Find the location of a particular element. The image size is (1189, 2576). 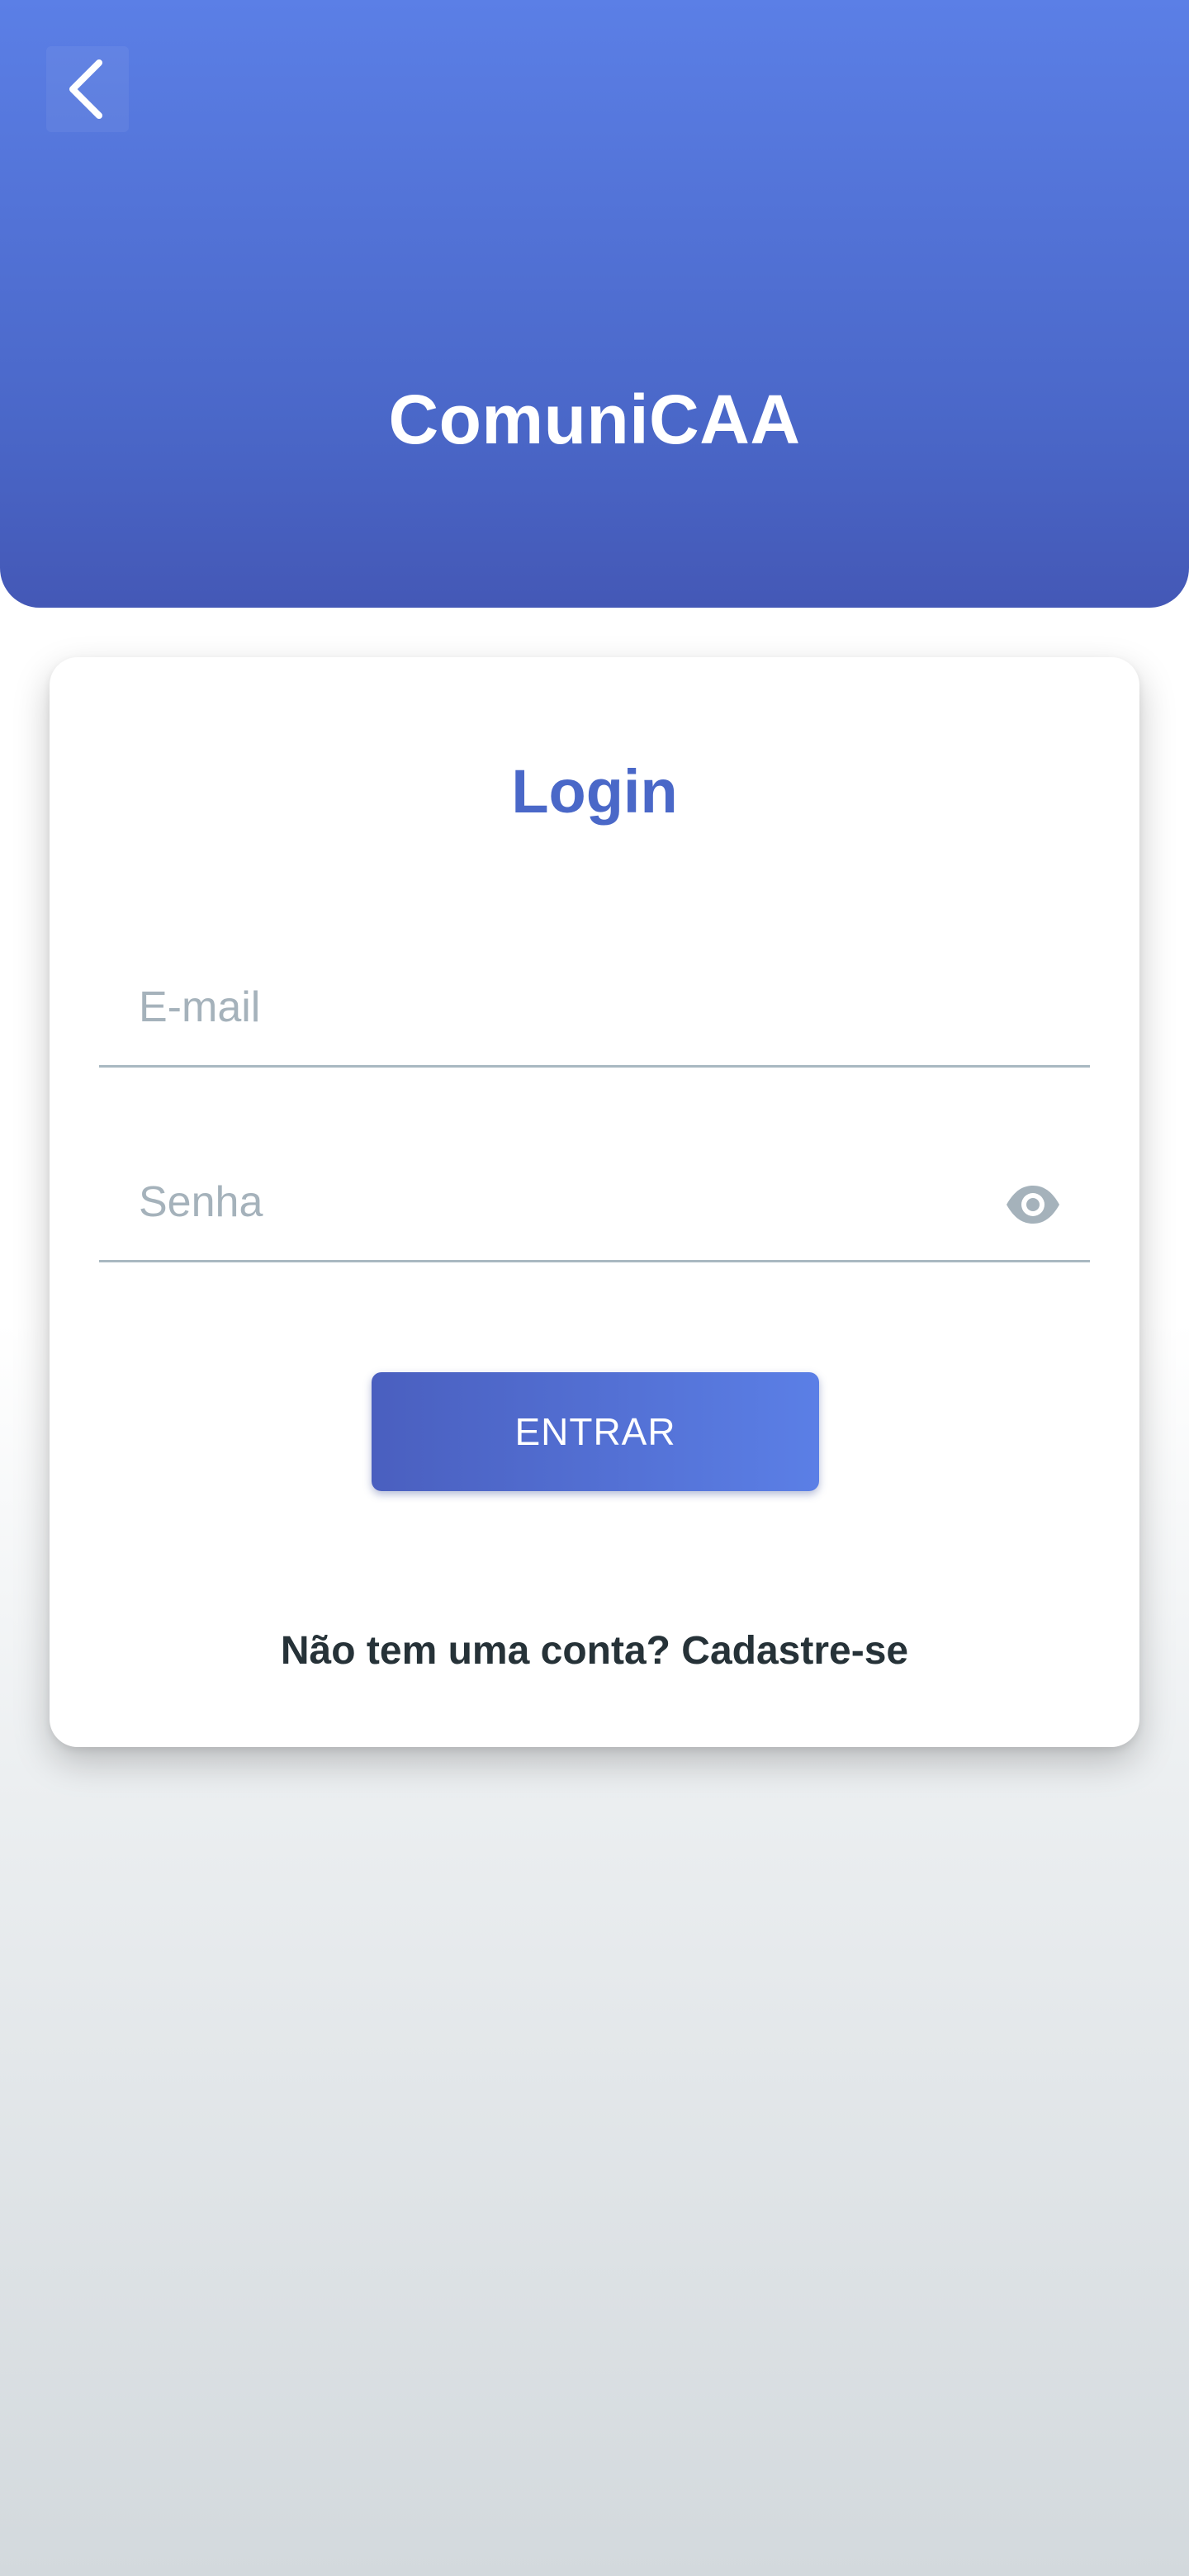

email-field is located at coordinates (594, 992).